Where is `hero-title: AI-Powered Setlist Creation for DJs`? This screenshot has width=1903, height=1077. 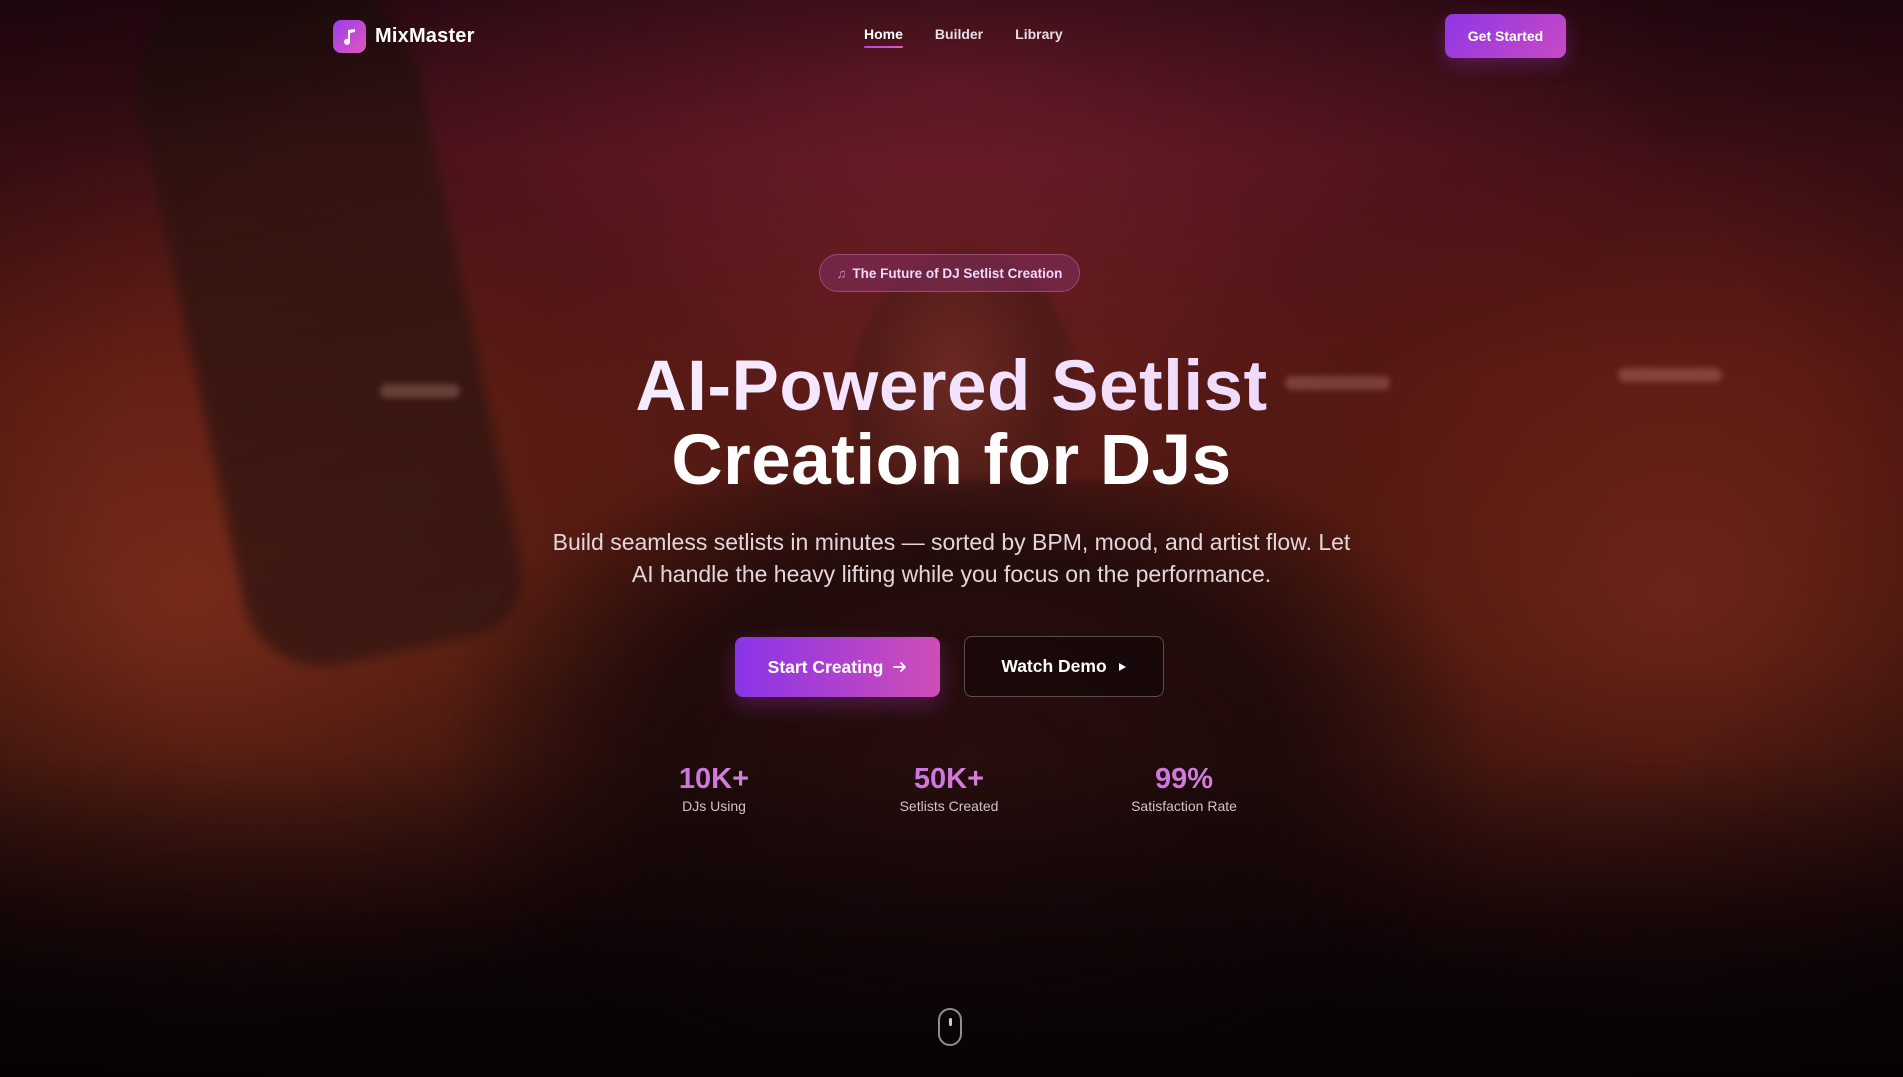
hero-title: AI-Powered Setlist Creation for DJs is located at coordinates (951, 424).